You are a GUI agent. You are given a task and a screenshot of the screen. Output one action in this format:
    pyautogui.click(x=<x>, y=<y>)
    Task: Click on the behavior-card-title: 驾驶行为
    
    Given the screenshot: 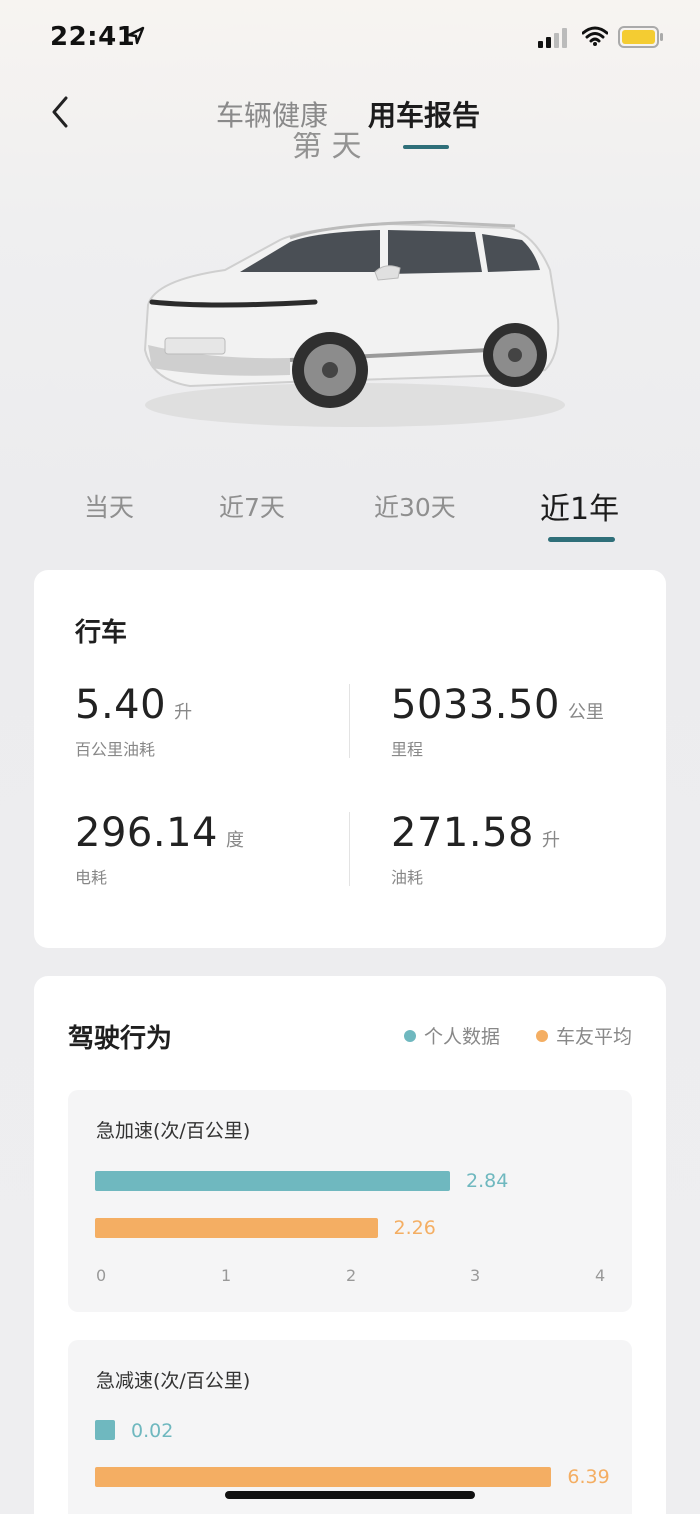 What is the action you would take?
    pyautogui.click(x=120, y=1039)
    